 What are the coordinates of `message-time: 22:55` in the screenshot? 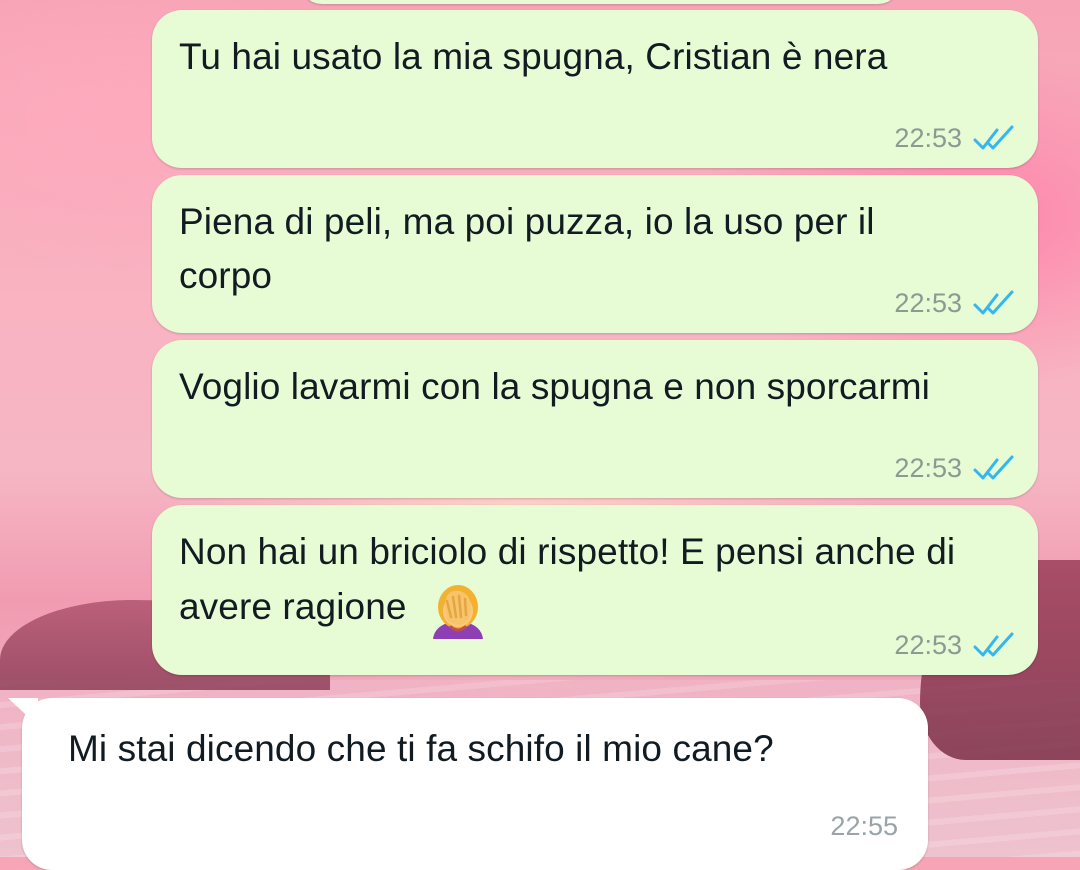 It's located at (864, 826).